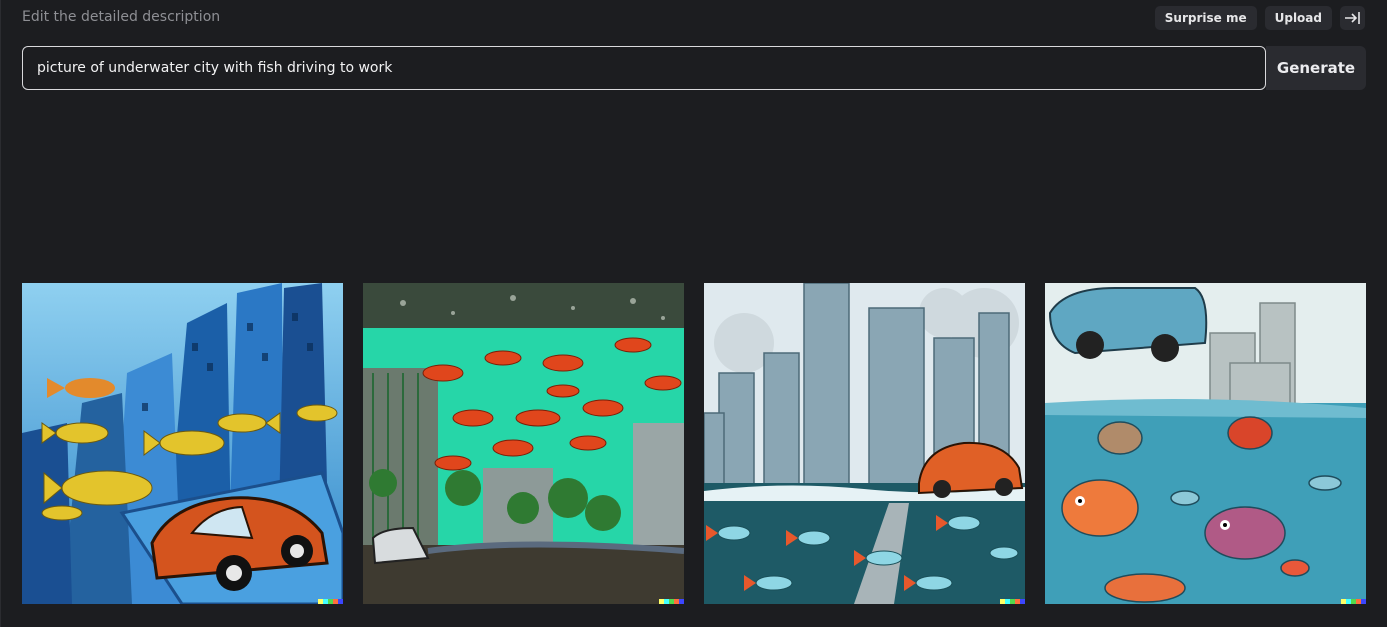  What do you see at coordinates (1316, 68) in the screenshot?
I see `generate-button: Generate` at bounding box center [1316, 68].